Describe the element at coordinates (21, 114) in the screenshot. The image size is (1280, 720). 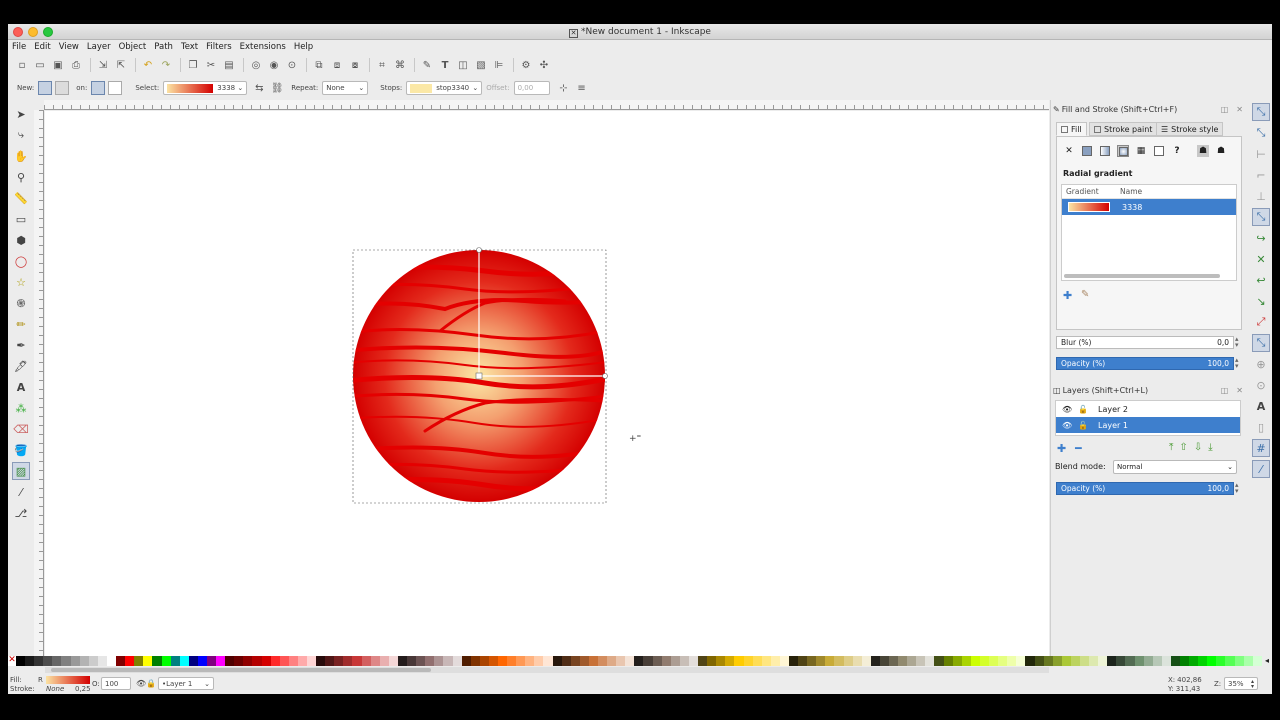
I see `selector-tool-icon: ➤` at that location.